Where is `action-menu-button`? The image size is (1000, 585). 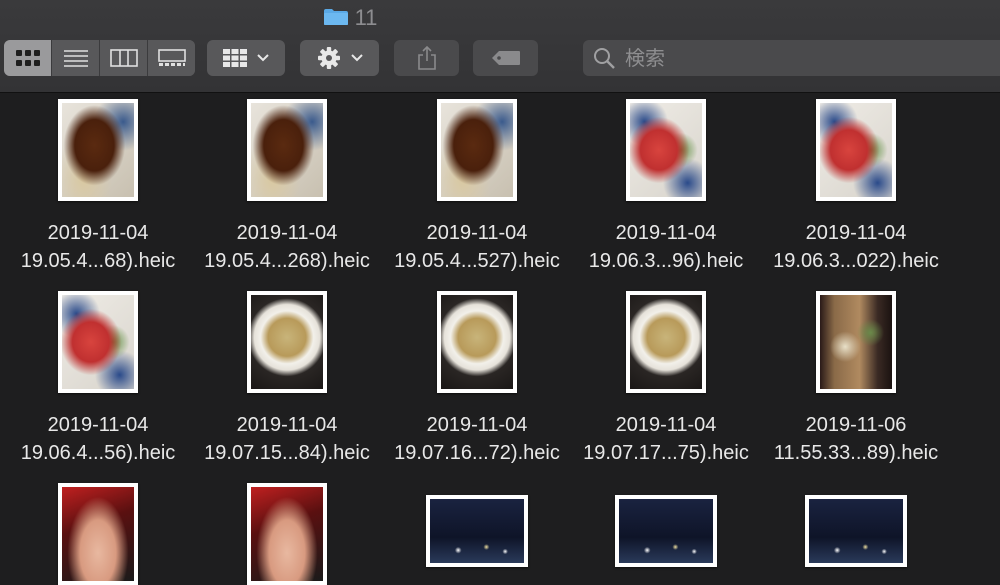
action-menu-button is located at coordinates (339, 58).